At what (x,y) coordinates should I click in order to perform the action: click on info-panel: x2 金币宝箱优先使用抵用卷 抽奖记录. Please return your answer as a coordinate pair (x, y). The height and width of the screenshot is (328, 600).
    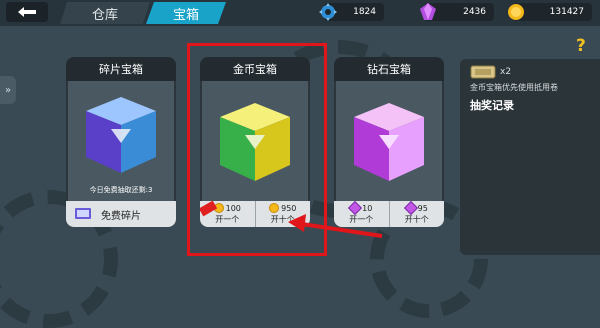
    Looking at the image, I should click on (530, 157).